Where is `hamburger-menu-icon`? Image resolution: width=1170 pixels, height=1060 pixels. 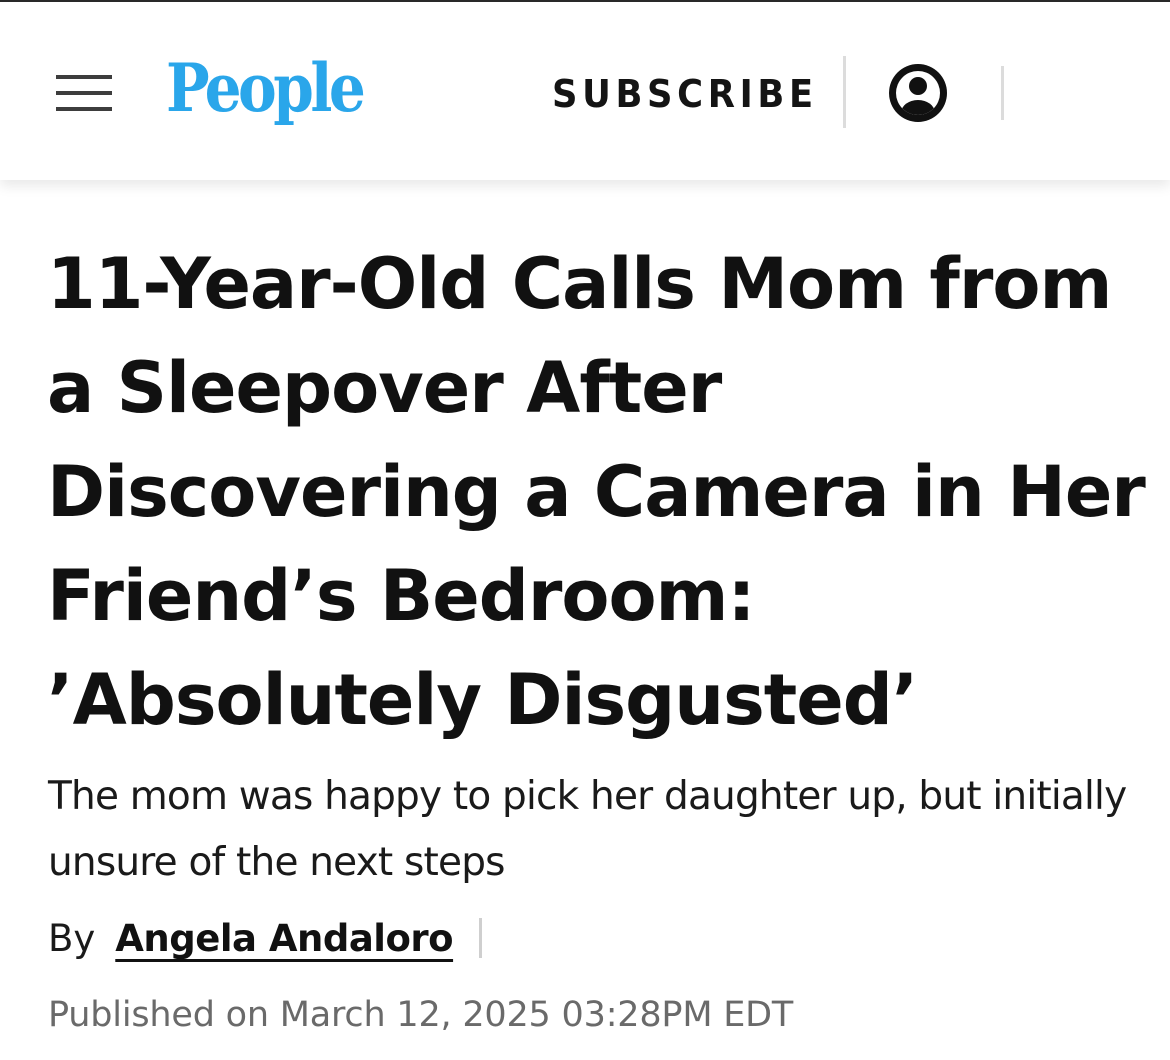 hamburger-menu-icon is located at coordinates (84, 93).